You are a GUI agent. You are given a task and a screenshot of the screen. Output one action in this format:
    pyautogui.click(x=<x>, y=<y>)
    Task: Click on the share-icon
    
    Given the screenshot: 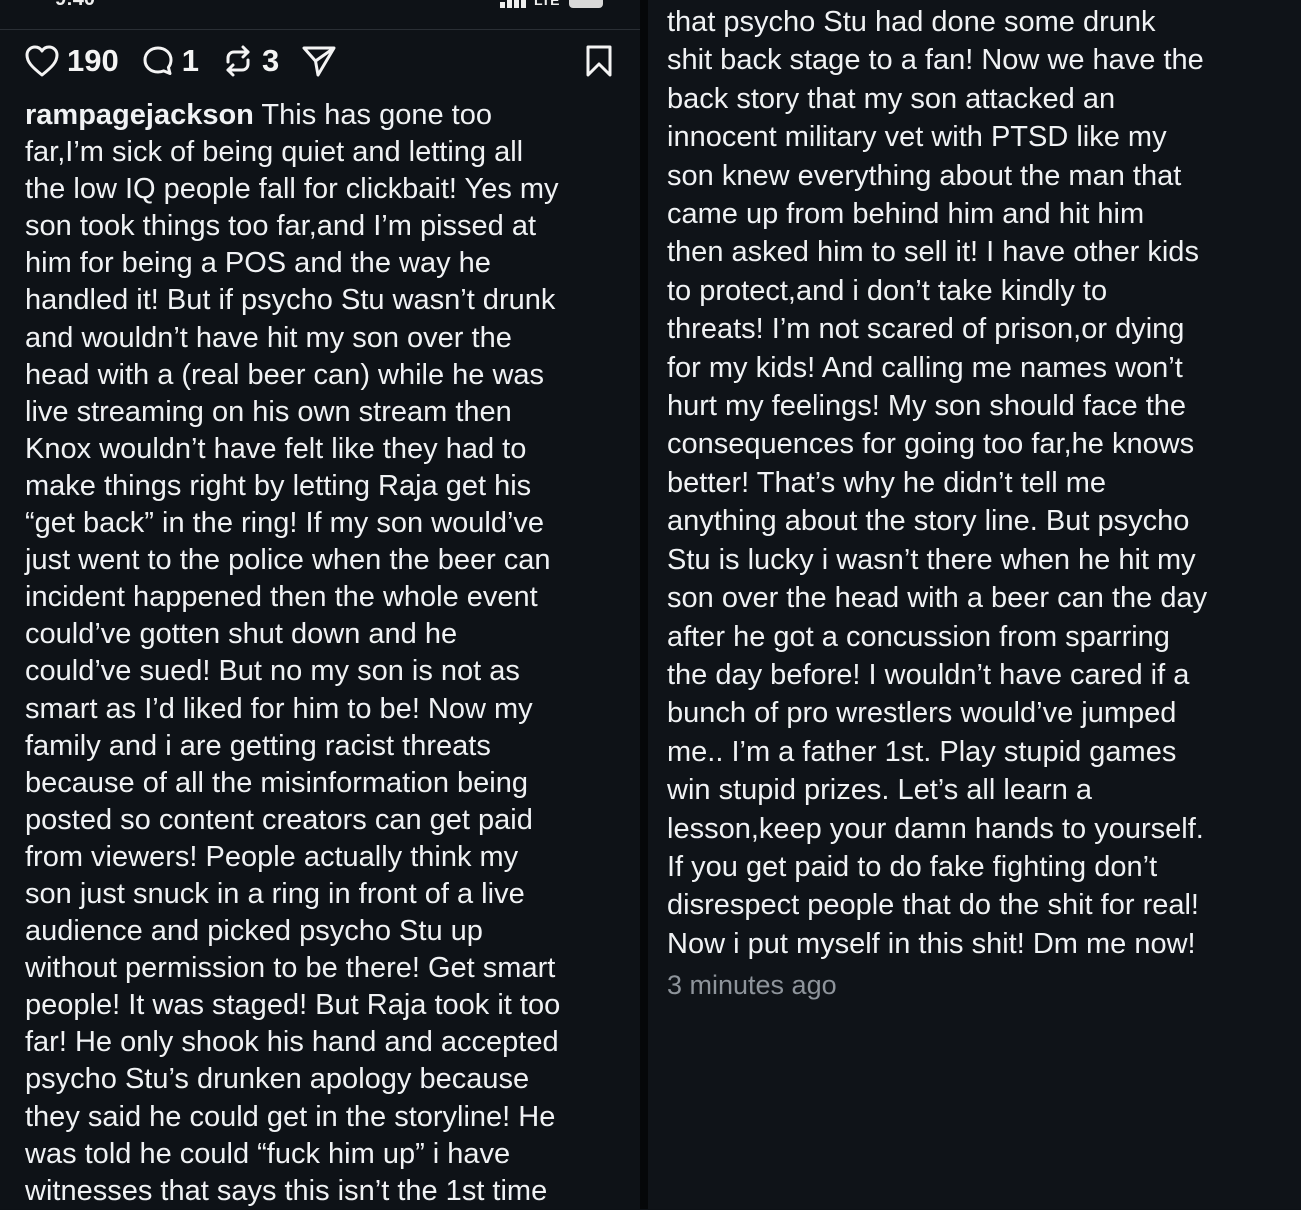 What is the action you would take?
    pyautogui.click(x=319, y=61)
    